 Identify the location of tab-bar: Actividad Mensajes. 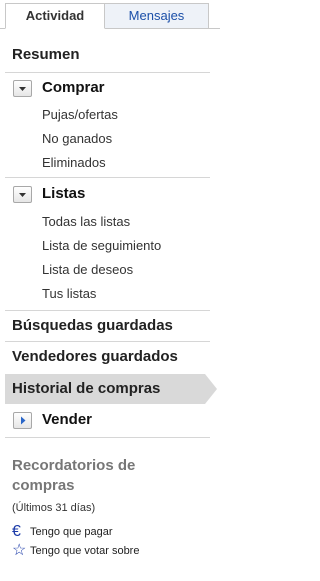
(110, 14).